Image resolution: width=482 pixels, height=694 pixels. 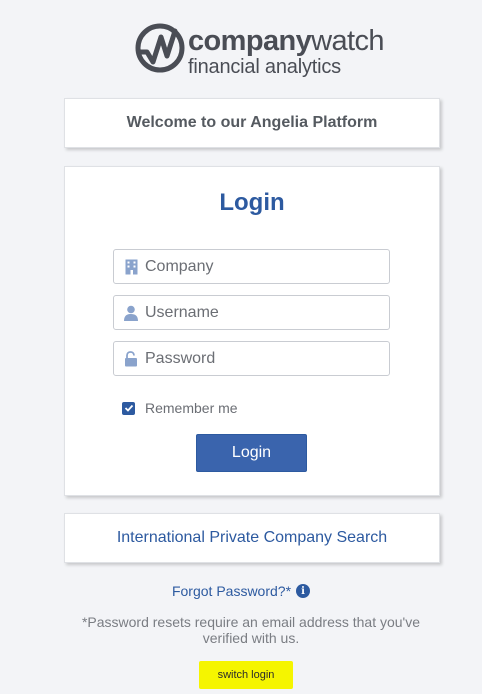 I want to click on remember-me-label: Remember me, so click(x=191, y=408).